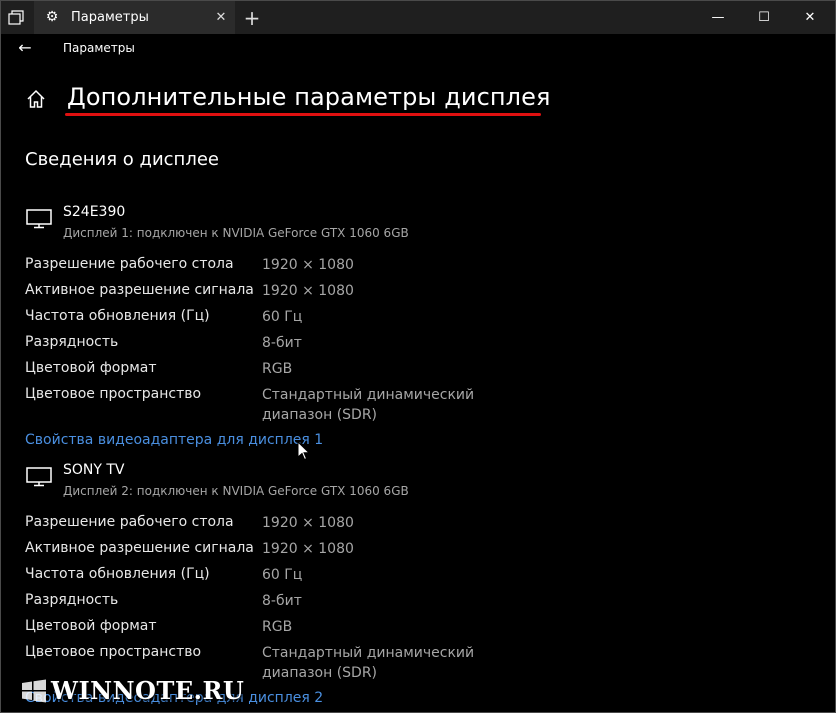 Image resolution: width=836 pixels, height=713 pixels. What do you see at coordinates (718, 17) in the screenshot?
I see `minimize-button: —` at bounding box center [718, 17].